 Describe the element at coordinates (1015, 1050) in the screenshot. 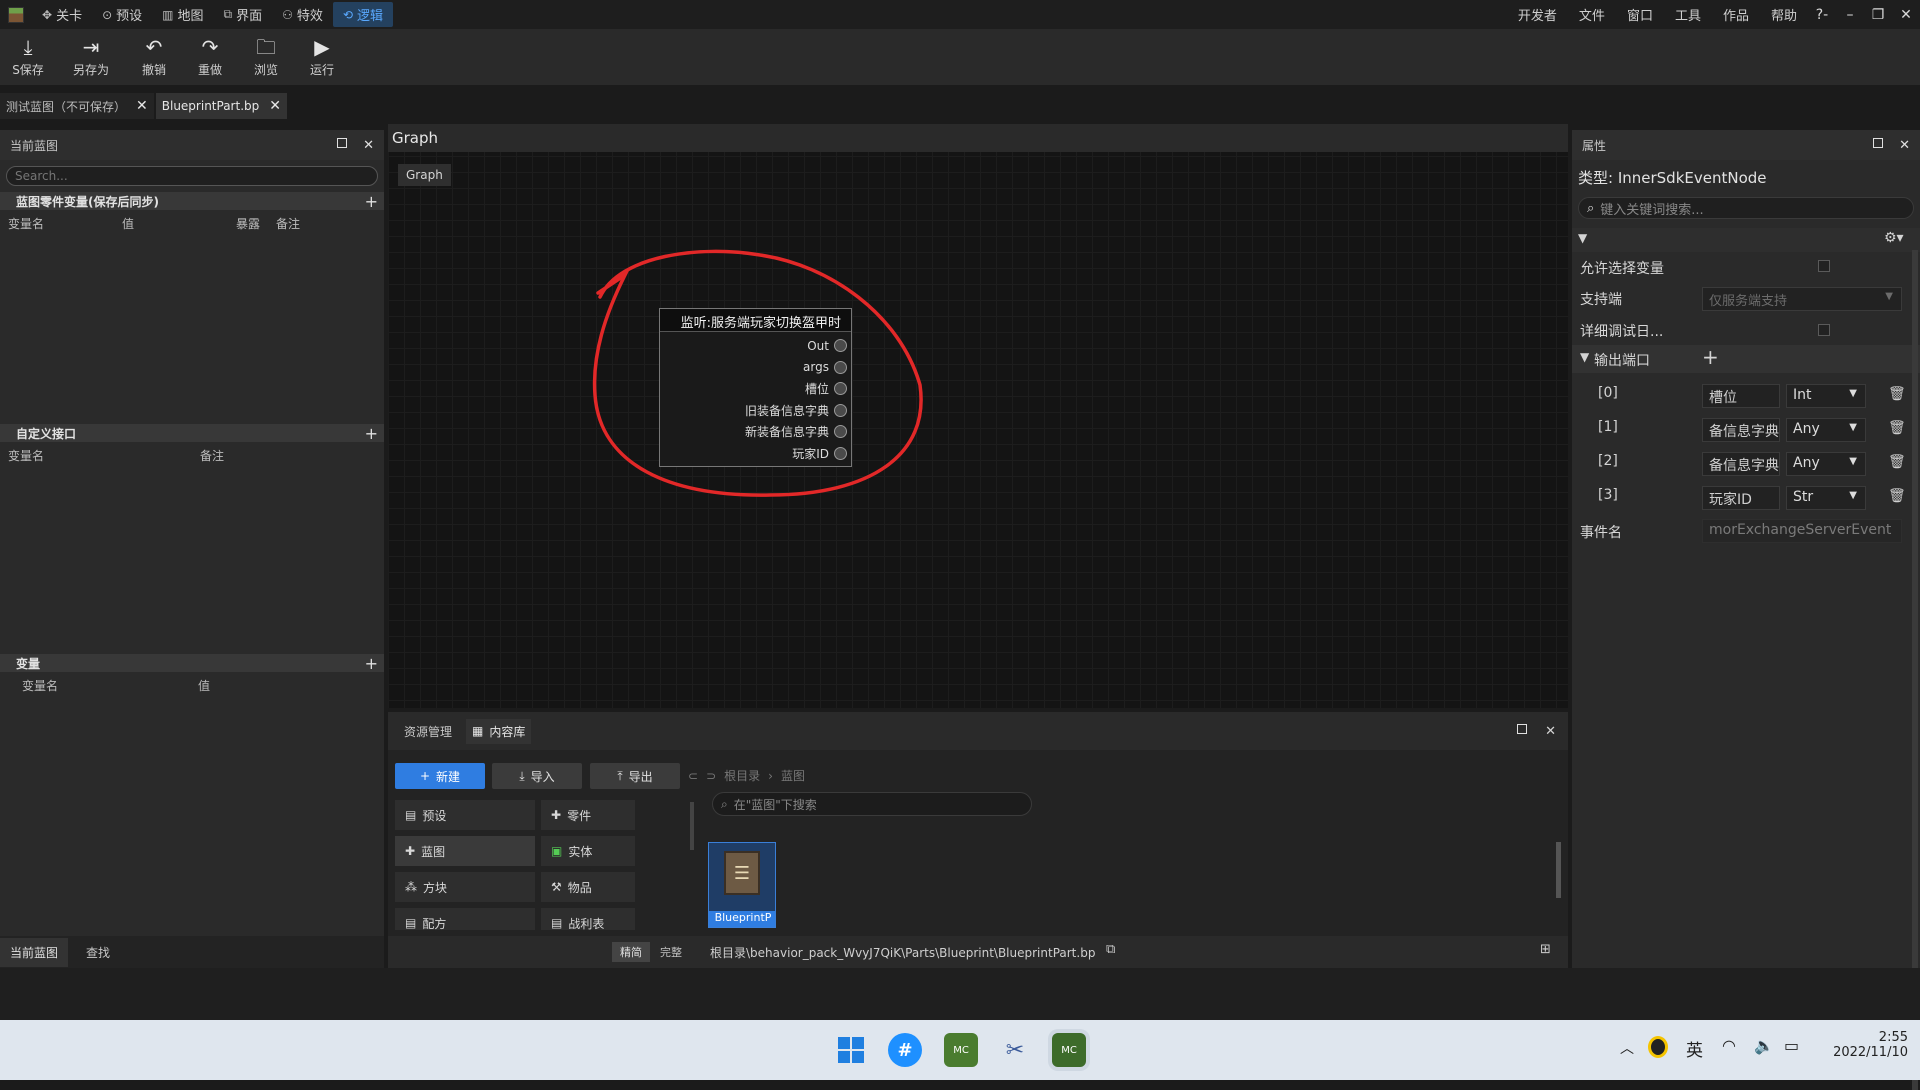

I see `snipping-tool-icon: ✂` at that location.